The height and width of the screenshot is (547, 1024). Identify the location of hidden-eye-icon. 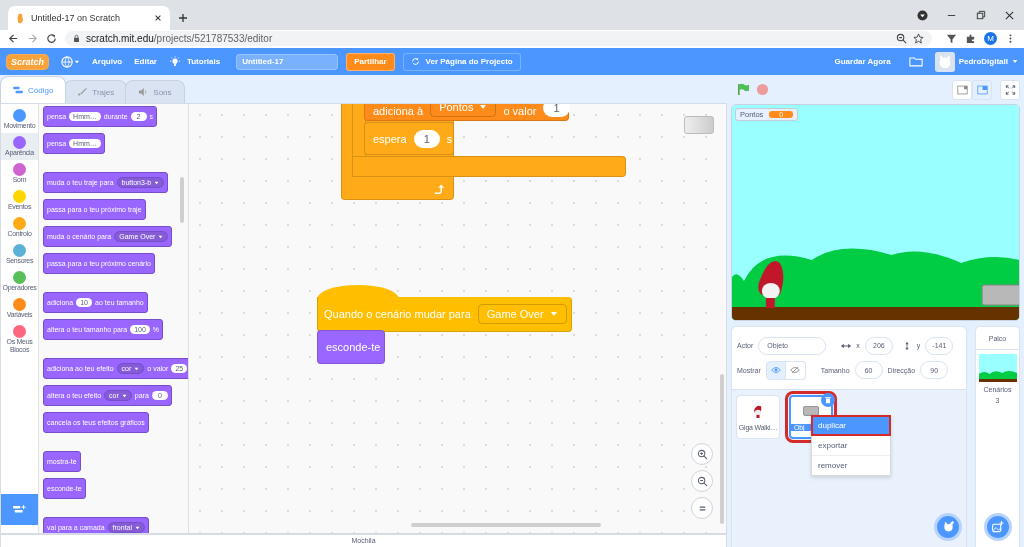
(795, 370).